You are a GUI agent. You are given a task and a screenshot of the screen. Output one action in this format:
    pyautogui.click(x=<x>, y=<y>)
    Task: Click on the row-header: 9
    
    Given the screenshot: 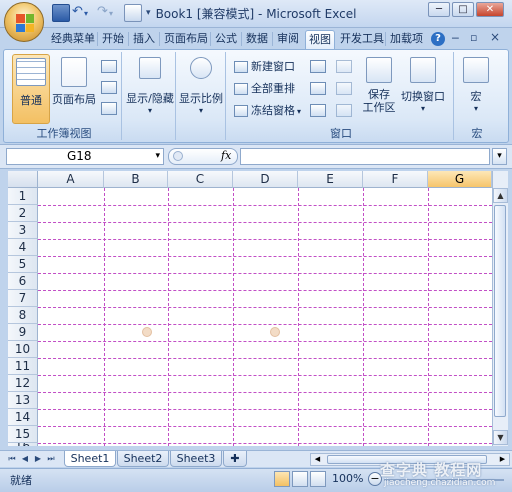 What is the action you would take?
    pyautogui.click(x=23, y=332)
    